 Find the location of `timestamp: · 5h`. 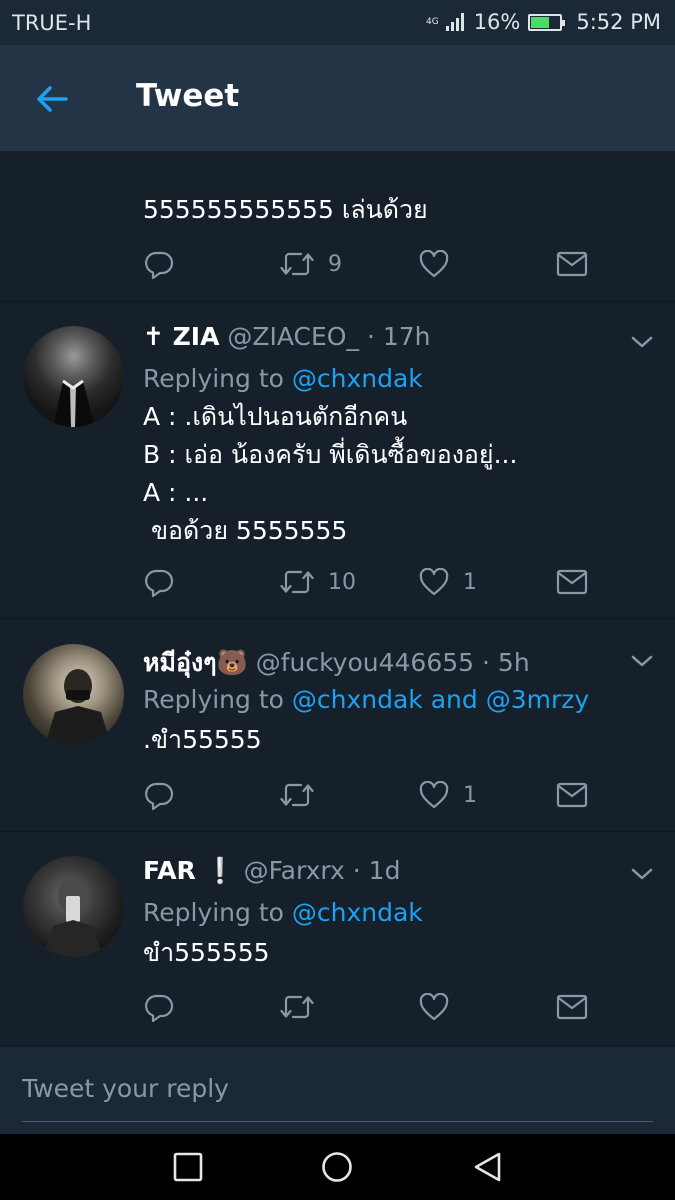

timestamp: · 5h is located at coordinates (506, 662).